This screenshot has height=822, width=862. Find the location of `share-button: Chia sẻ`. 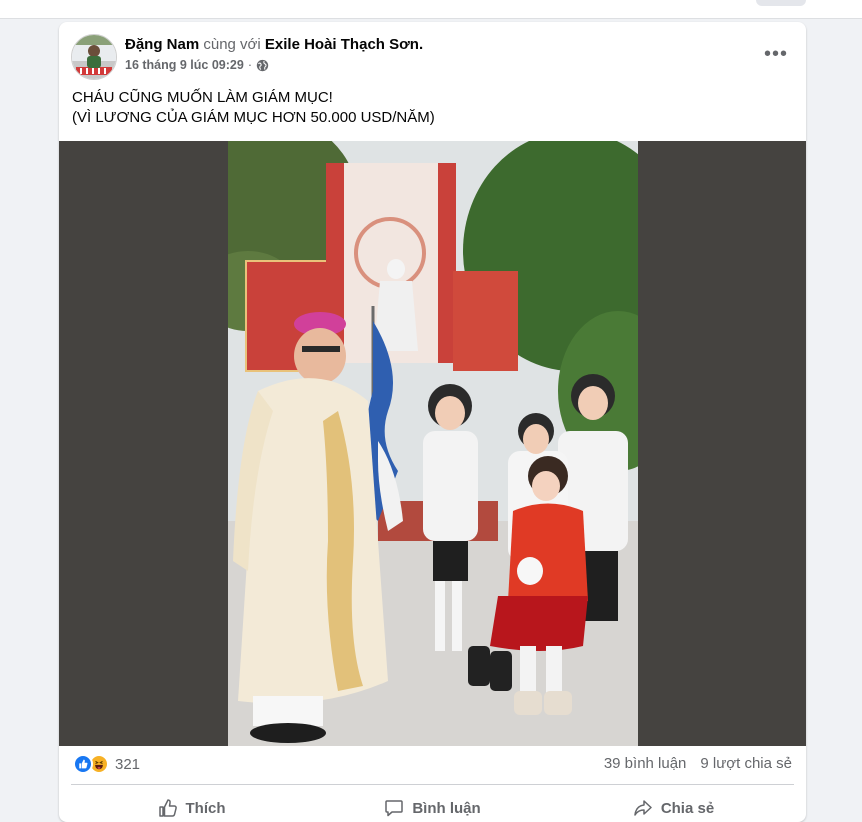

share-button: Chia sẻ is located at coordinates (673, 805).